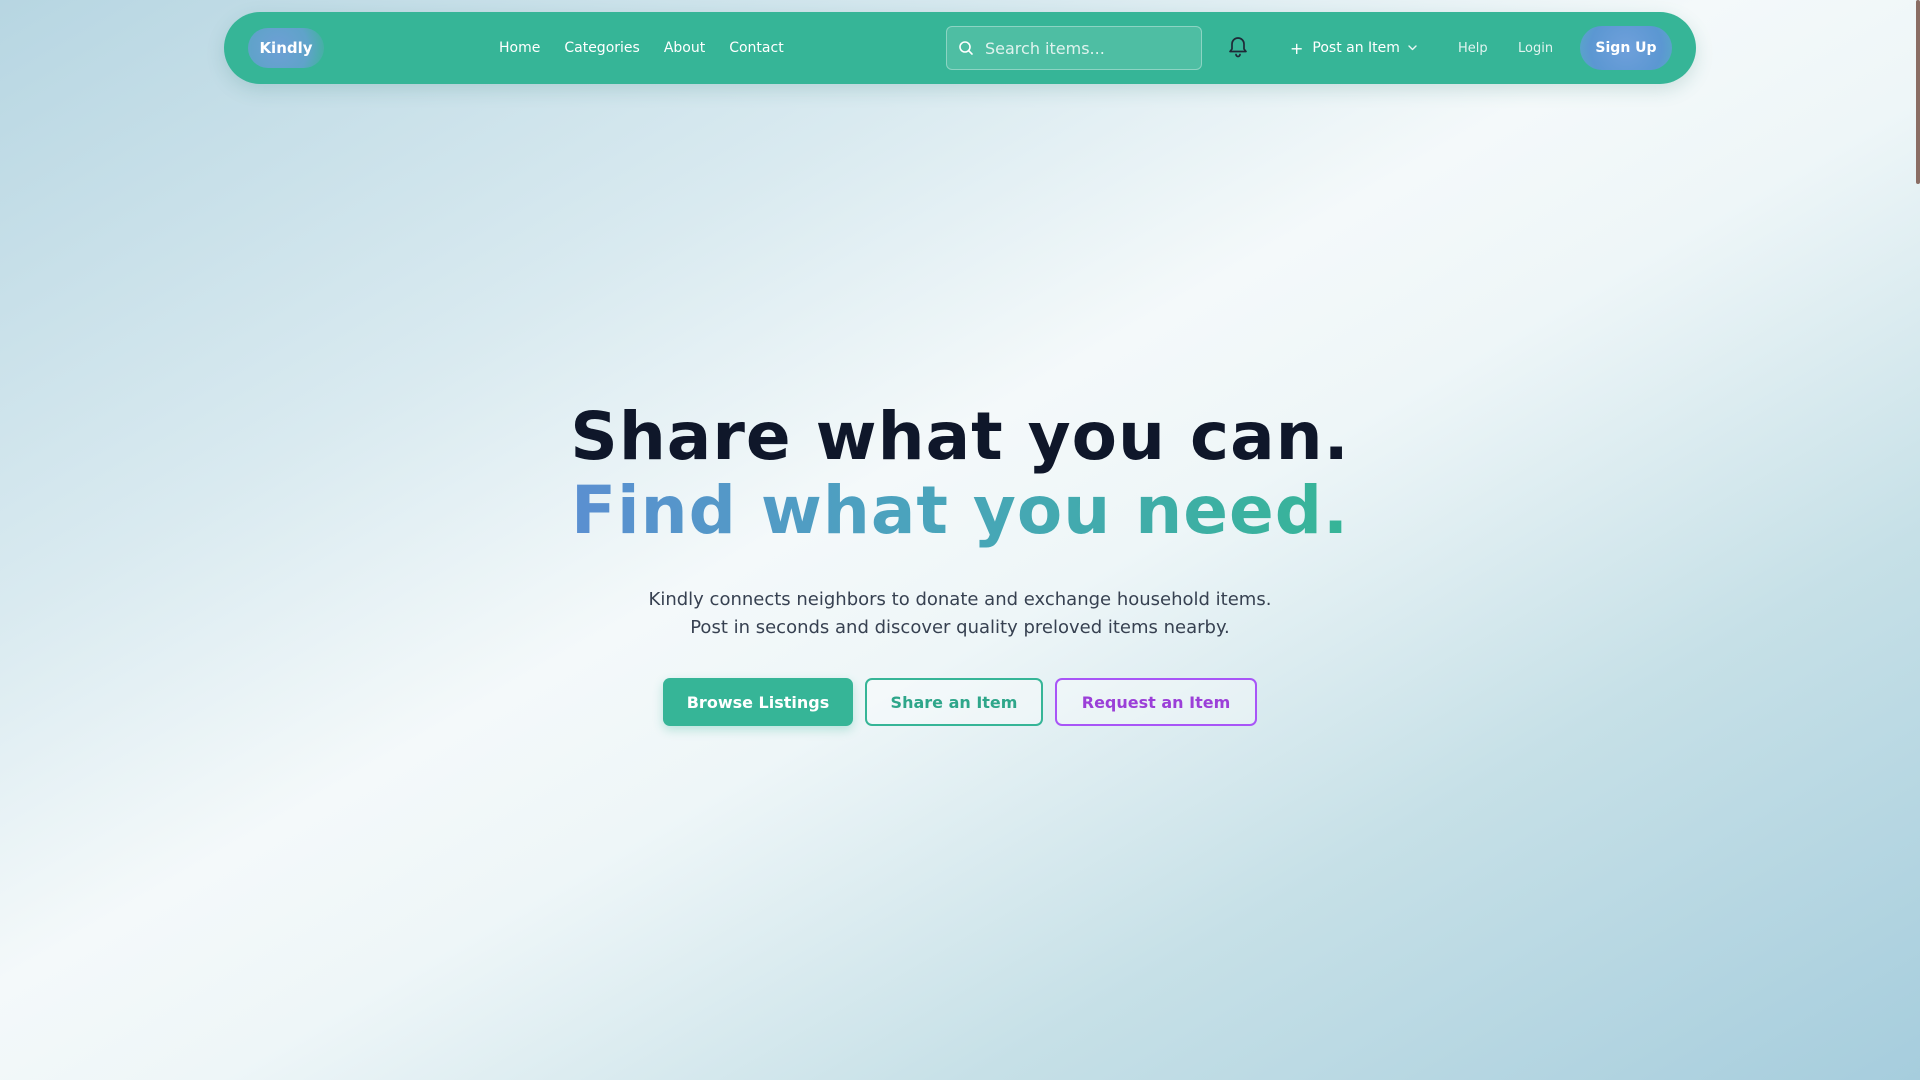 This screenshot has height=1080, width=1920. What do you see at coordinates (286, 48) in the screenshot?
I see `brand-logo: Kindly` at bounding box center [286, 48].